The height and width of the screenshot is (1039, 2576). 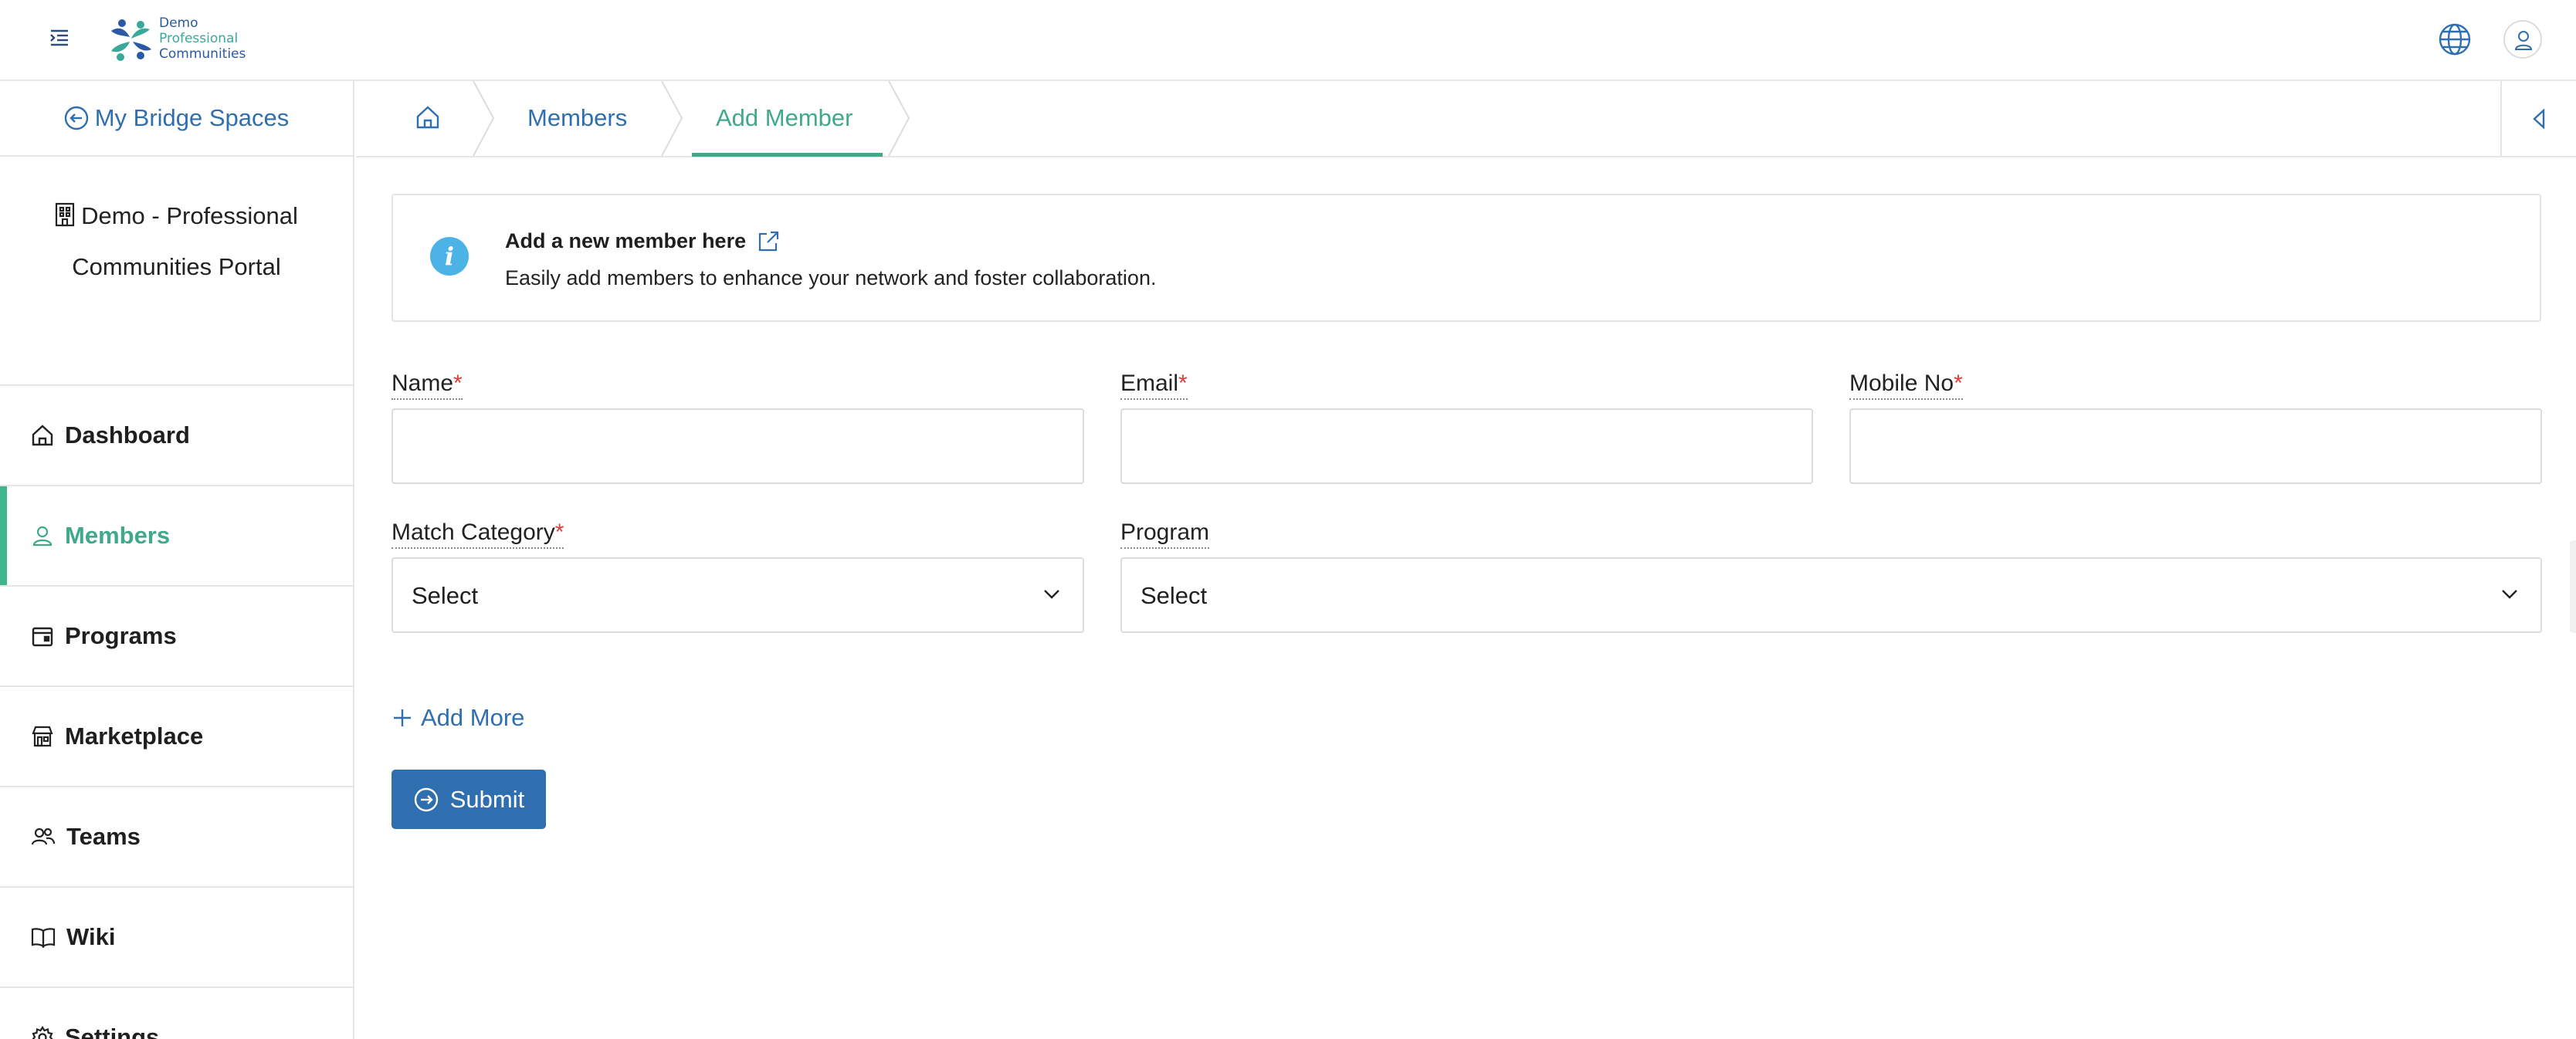 I want to click on logo-text: Demo Professional Communities, so click(x=202, y=38).